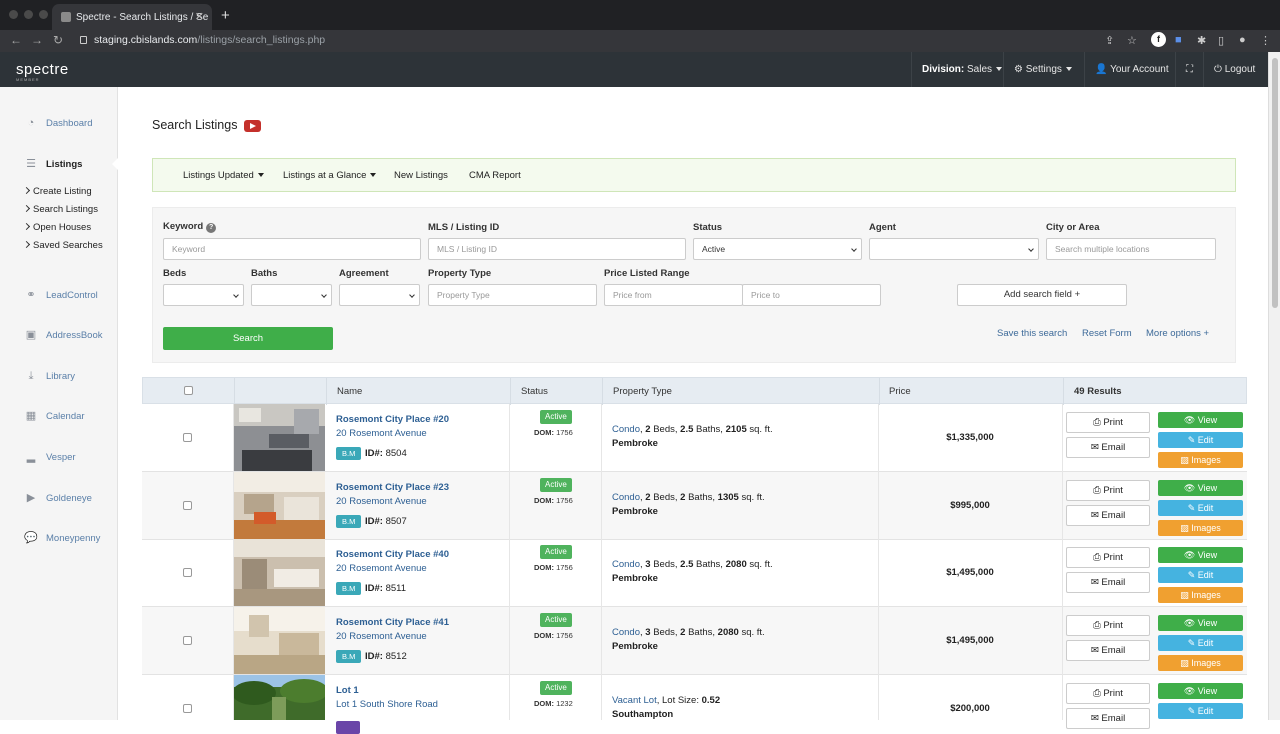 This screenshot has height=734, width=1280. Describe the element at coordinates (211, 228) in the screenshot. I see `help-icon: ?` at that location.